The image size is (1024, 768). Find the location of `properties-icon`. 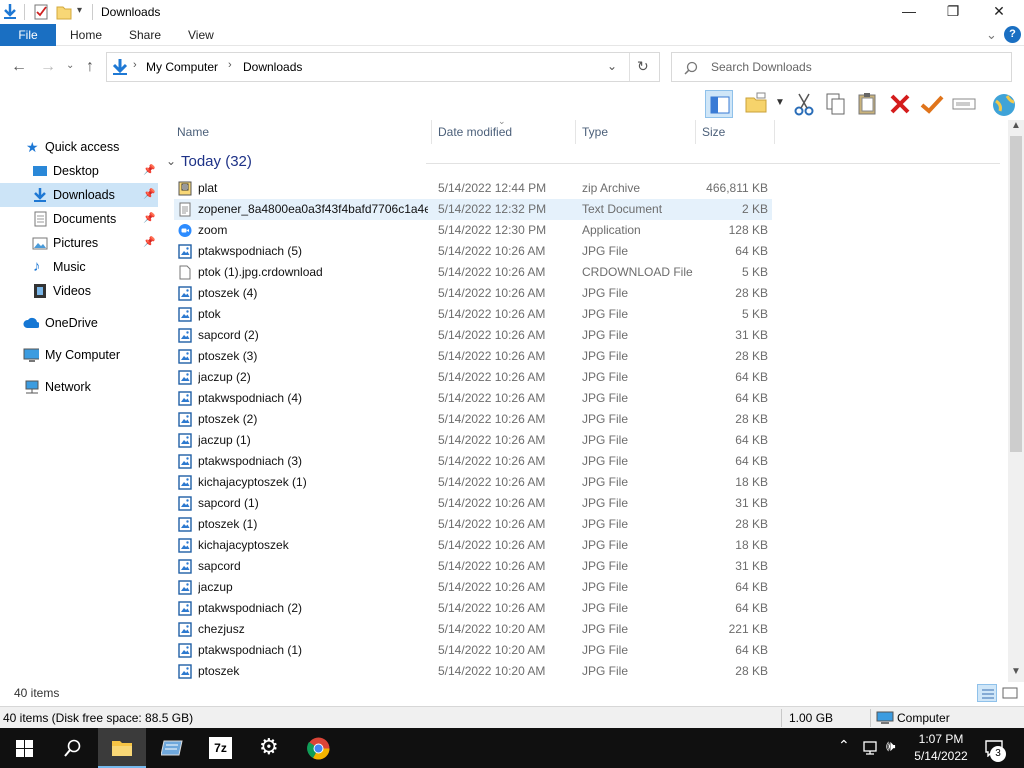

properties-icon is located at coordinates (41, 12).